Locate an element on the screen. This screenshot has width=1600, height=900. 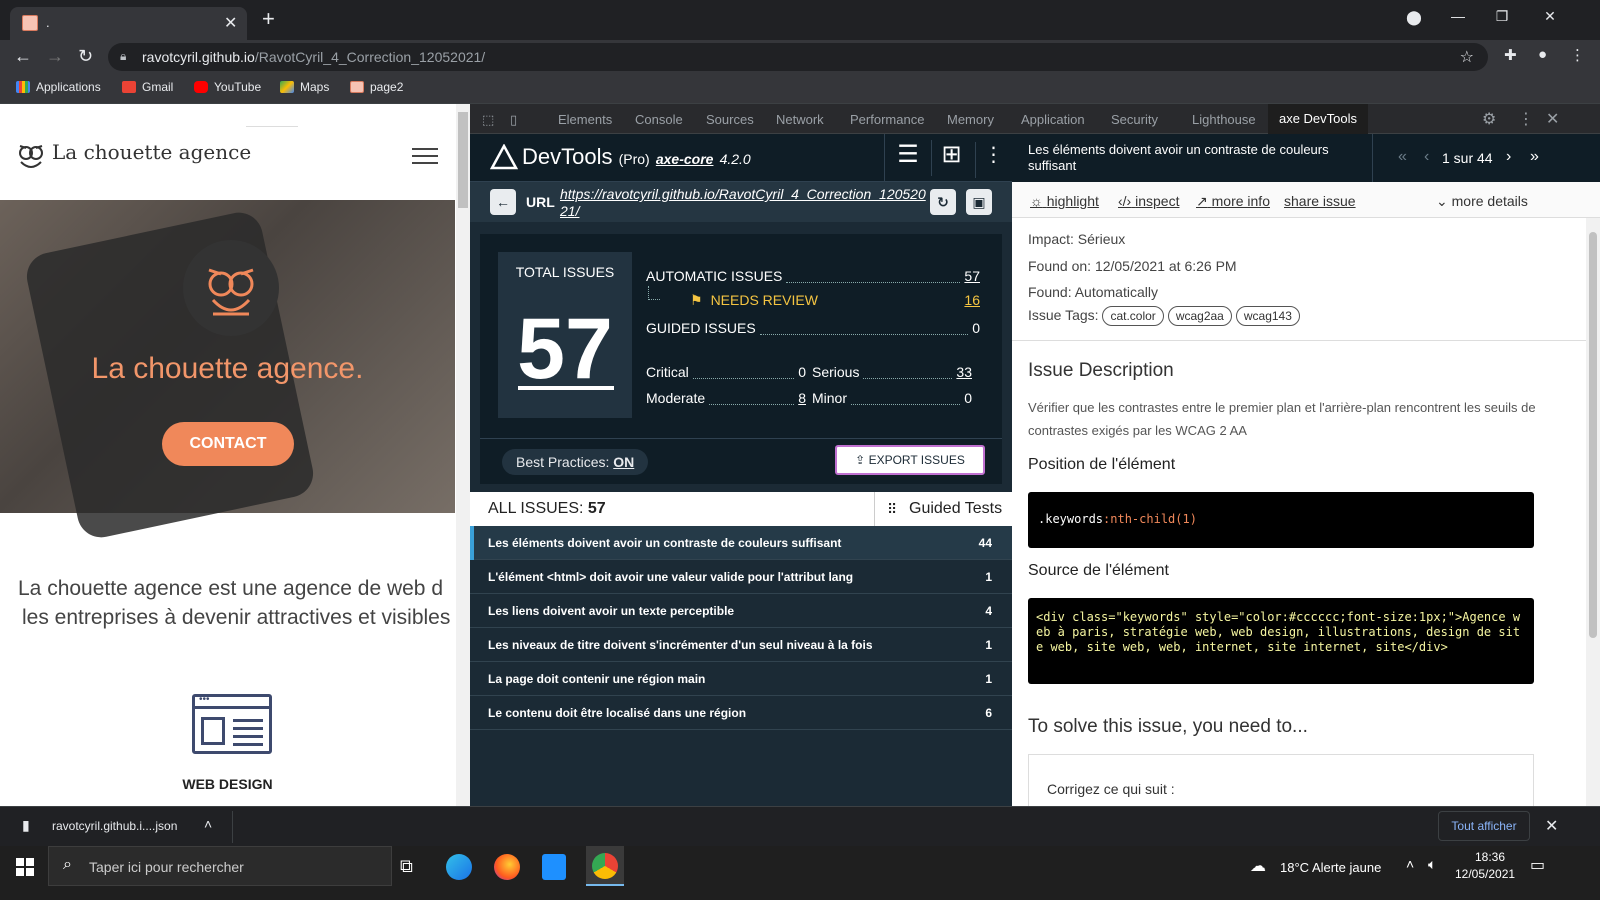
highlight-link: ☼ highlight is located at coordinates (1064, 201).